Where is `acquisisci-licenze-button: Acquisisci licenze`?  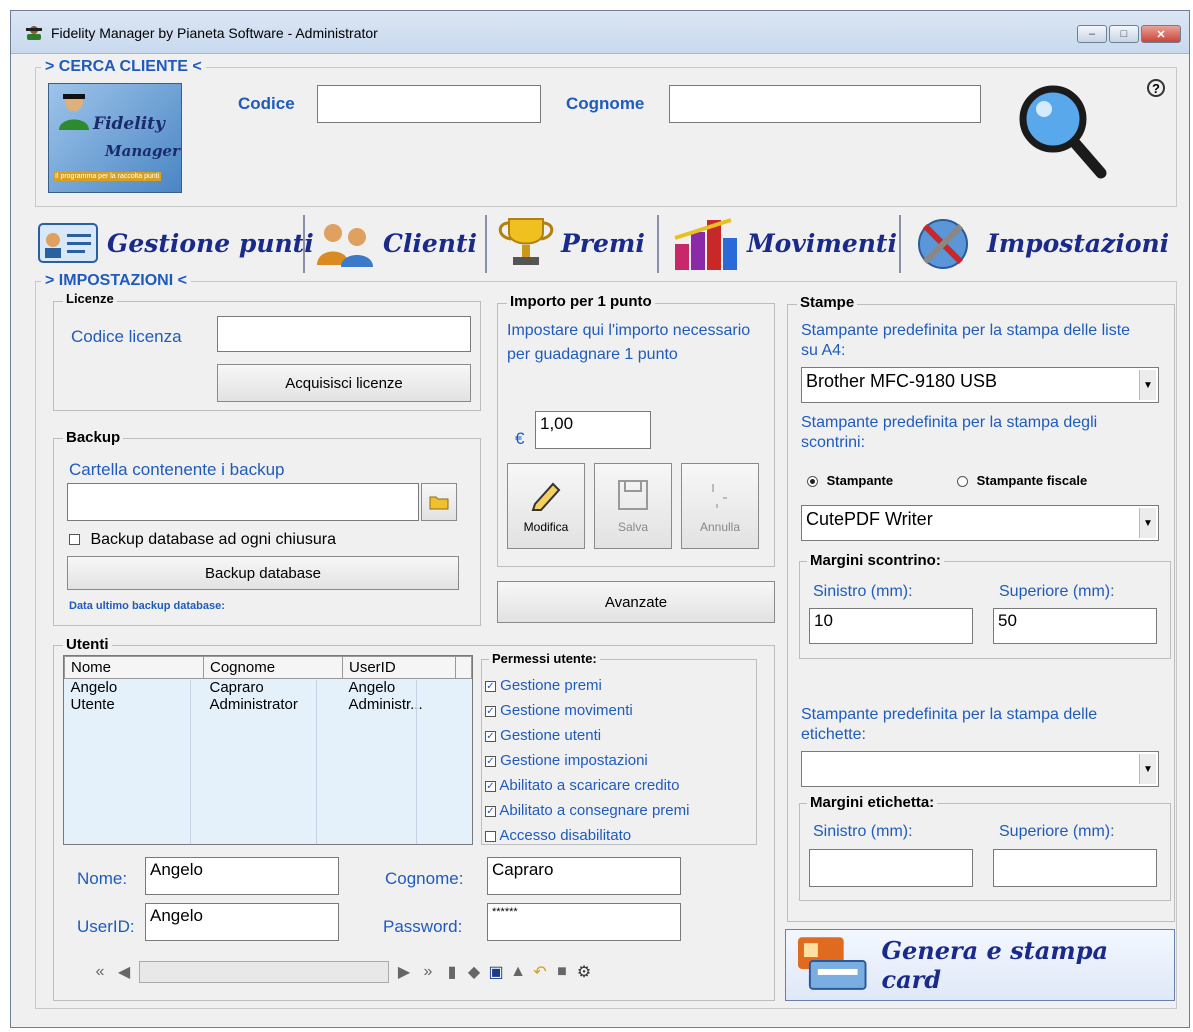
acquisisci-licenze-button: Acquisisci licenze is located at coordinates (344, 383).